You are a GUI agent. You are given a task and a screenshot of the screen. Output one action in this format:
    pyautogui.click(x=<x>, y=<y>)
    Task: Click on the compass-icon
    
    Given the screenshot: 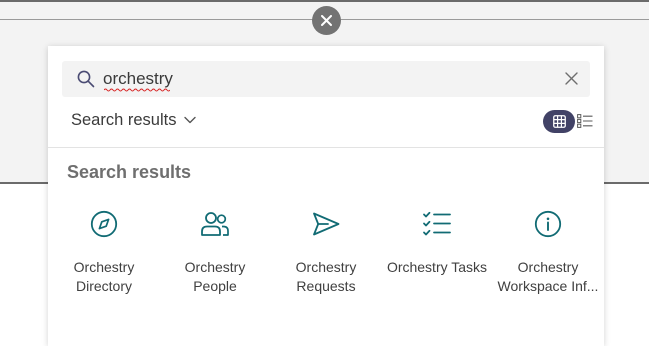 What is the action you would take?
    pyautogui.click(x=104, y=224)
    